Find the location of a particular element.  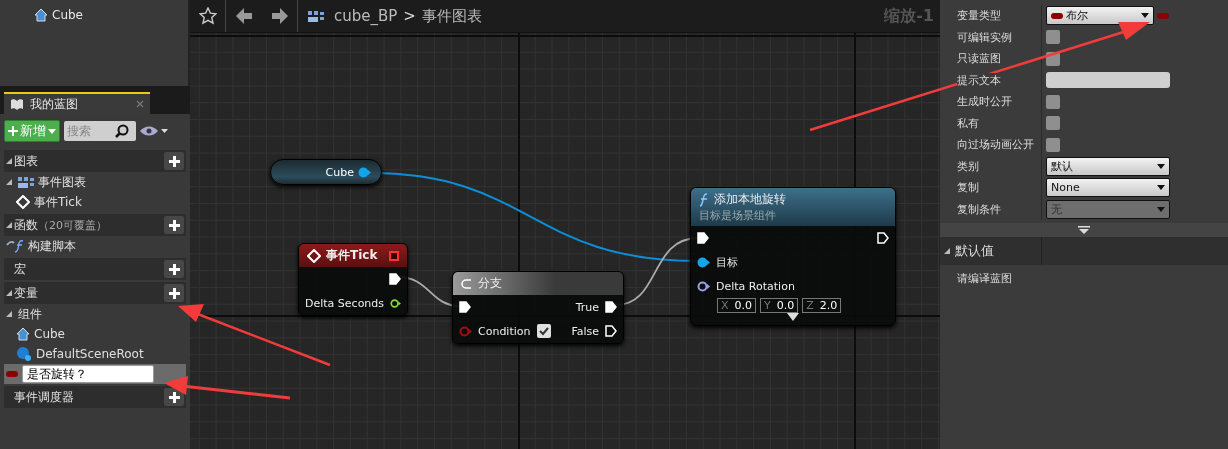

rename-field: 是否旋转？ is located at coordinates (88, 374).